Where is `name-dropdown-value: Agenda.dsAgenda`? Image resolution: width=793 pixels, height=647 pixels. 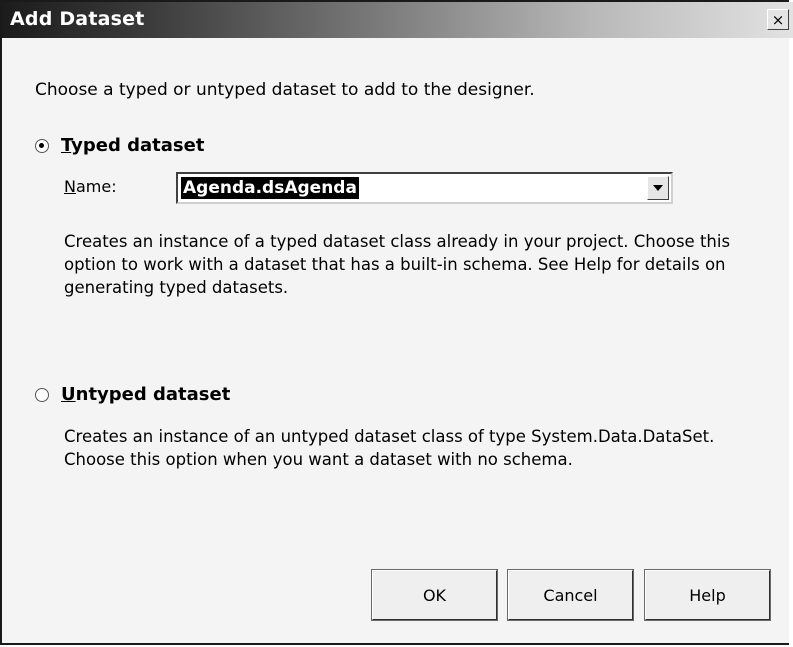 name-dropdown-value: Agenda.dsAgenda is located at coordinates (270, 188).